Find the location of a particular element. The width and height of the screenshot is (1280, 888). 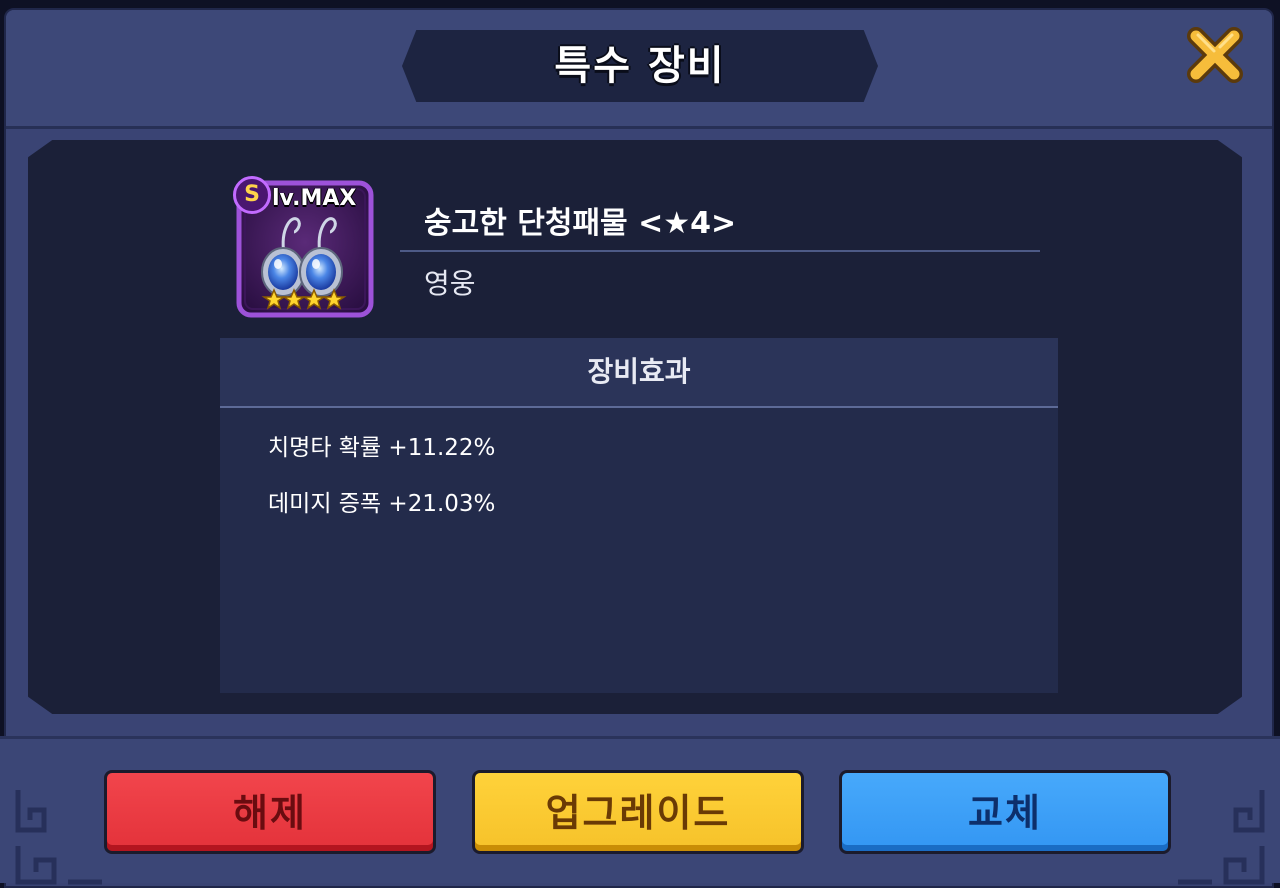

item-level: lv.MAX is located at coordinates (314, 198).